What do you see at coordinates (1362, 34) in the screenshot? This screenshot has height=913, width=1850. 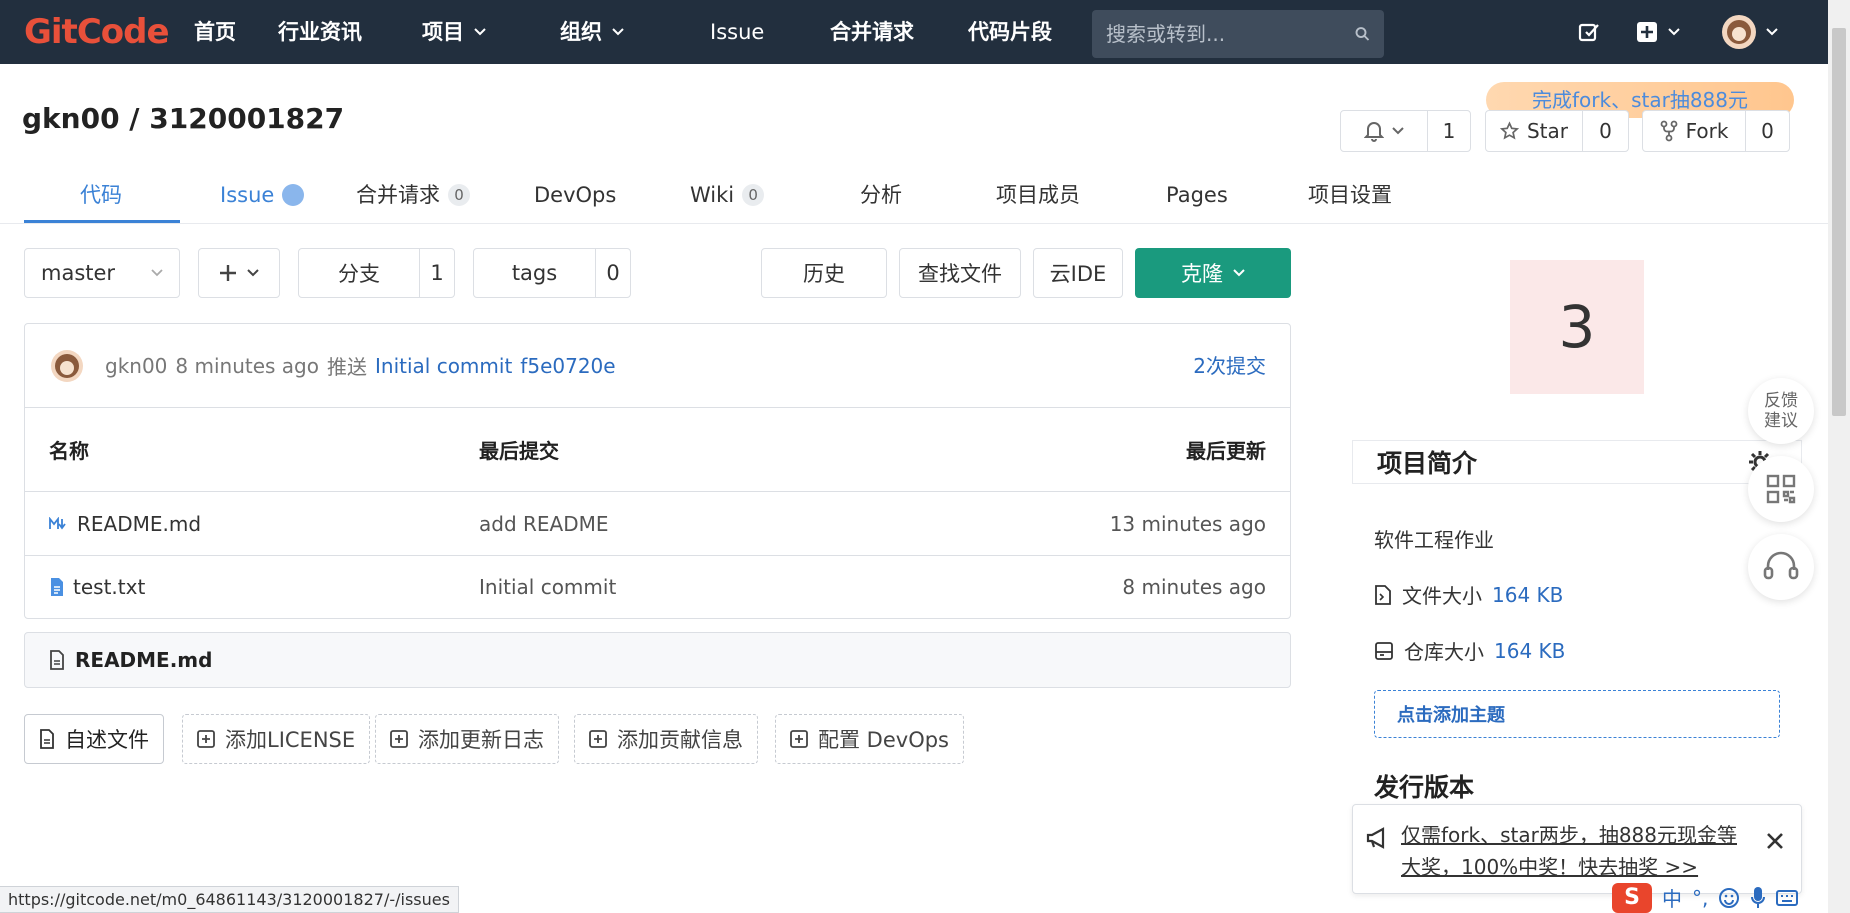 I see `search-icon` at bounding box center [1362, 34].